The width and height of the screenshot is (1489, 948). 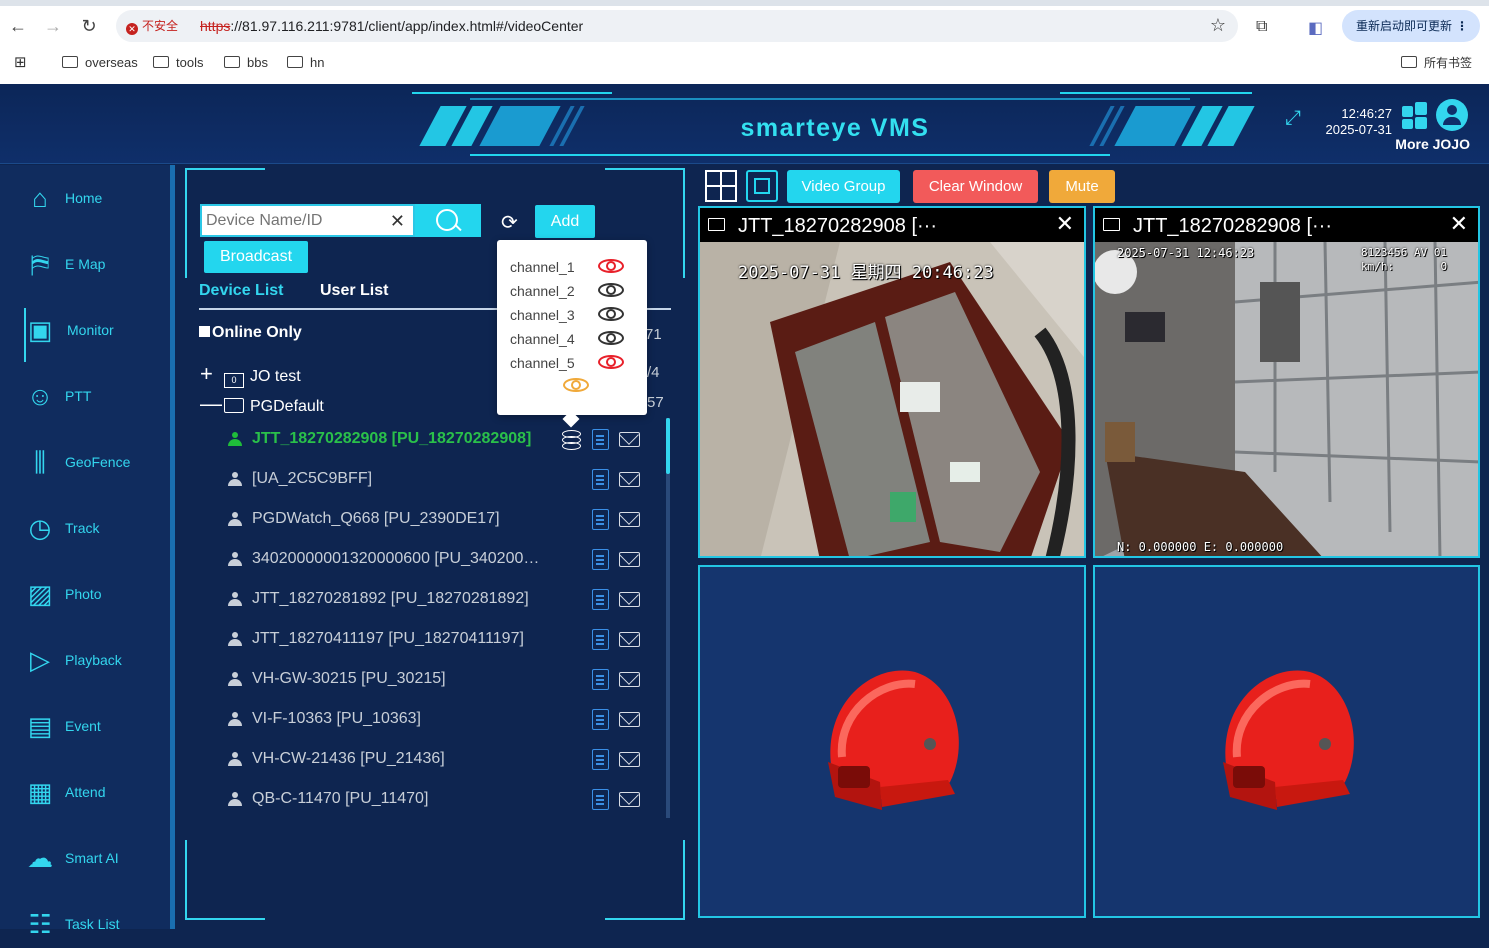 What do you see at coordinates (430, 440) in the screenshot?
I see `list-item: JTT_18270282908 [PU_18270282908]` at bounding box center [430, 440].